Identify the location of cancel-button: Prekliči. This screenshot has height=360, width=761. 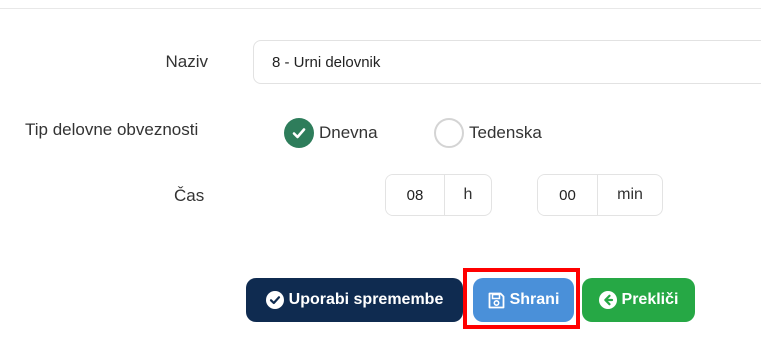
(638, 300).